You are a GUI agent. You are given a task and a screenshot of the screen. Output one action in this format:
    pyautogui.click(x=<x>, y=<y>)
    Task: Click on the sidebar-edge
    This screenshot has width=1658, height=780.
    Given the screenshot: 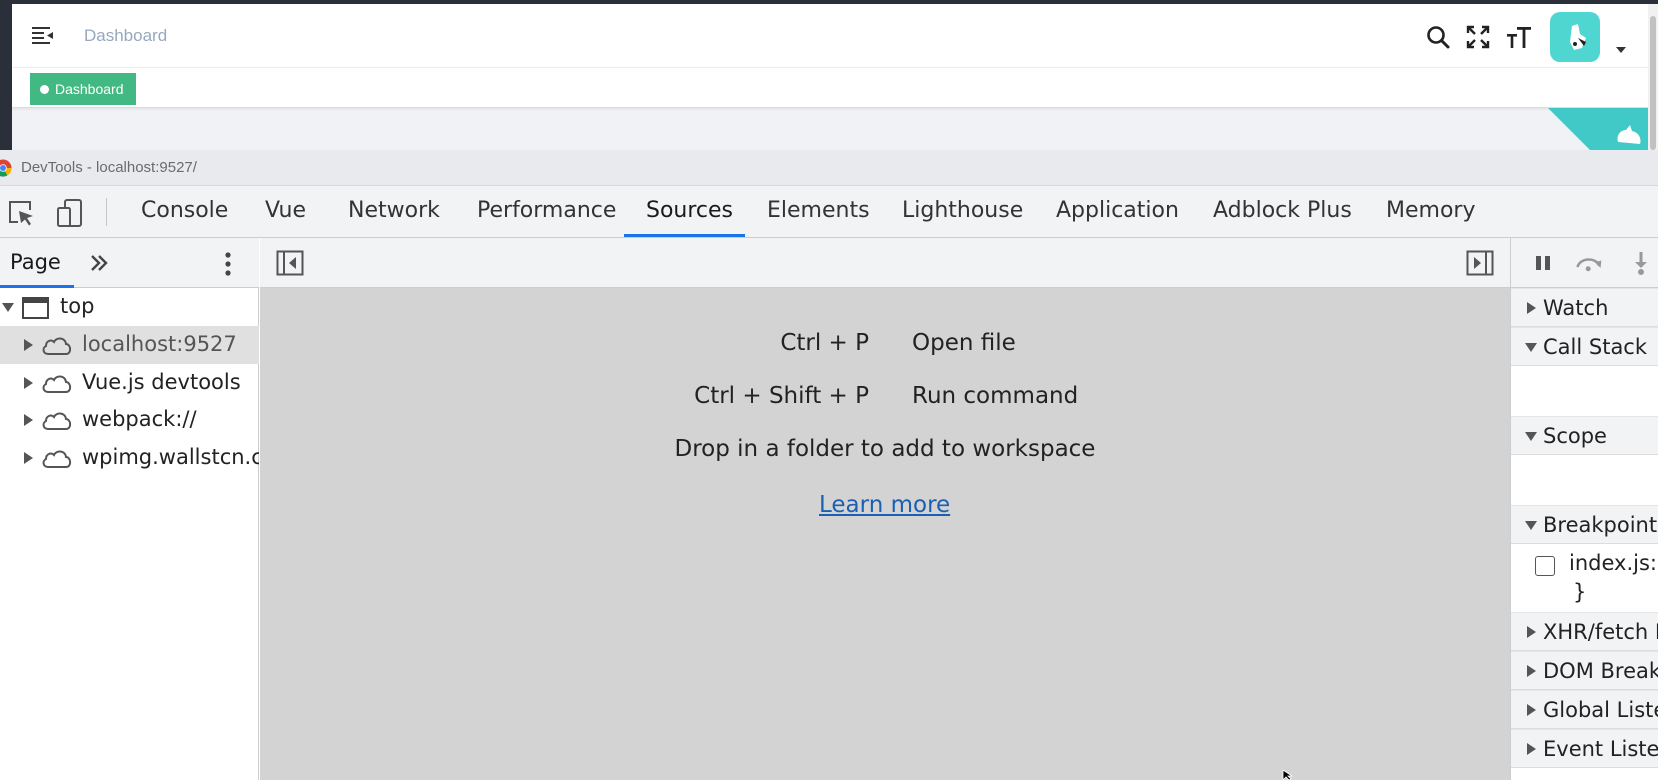 What is the action you would take?
    pyautogui.click(x=6, y=75)
    